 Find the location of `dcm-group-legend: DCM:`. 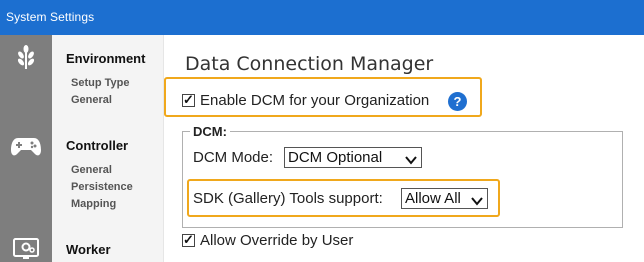

dcm-group-legend: DCM: is located at coordinates (210, 131).